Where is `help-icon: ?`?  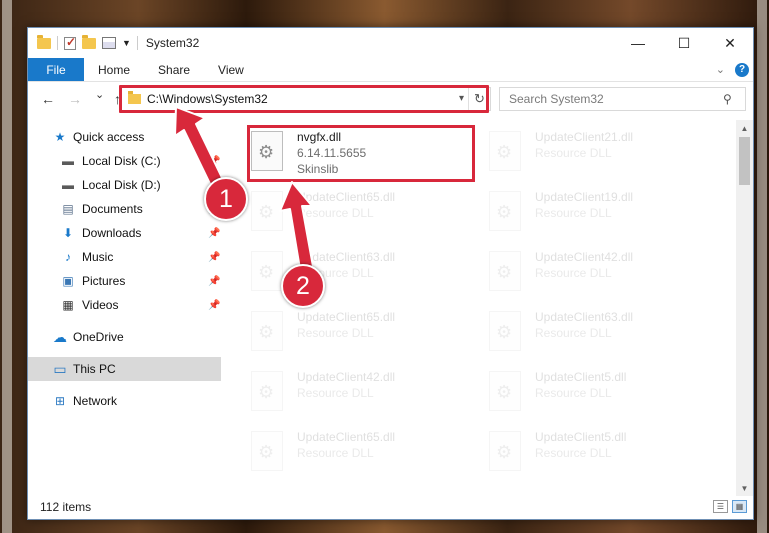 help-icon: ? is located at coordinates (742, 69).